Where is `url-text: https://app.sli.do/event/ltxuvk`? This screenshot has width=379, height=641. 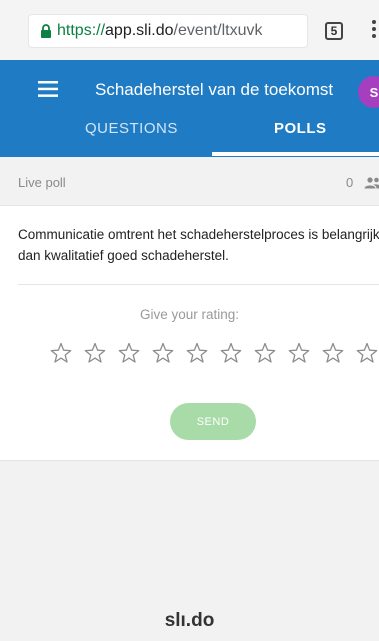
url-text: https://app.sli.do/event/ltxuvk is located at coordinates (159, 31).